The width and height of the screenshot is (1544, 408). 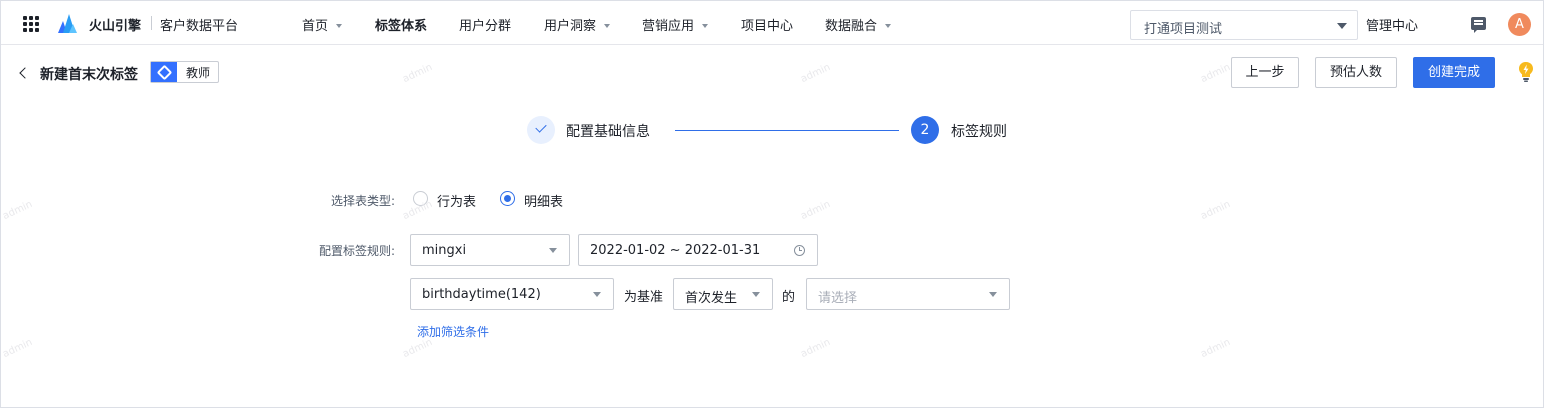 I want to click on admin-center-link: 管理中心, so click(x=1392, y=24).